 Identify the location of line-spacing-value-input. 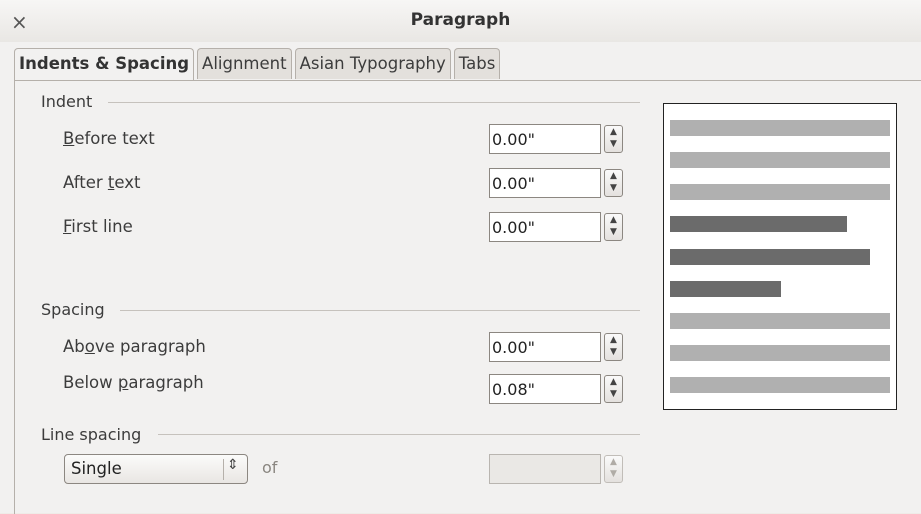
(545, 469).